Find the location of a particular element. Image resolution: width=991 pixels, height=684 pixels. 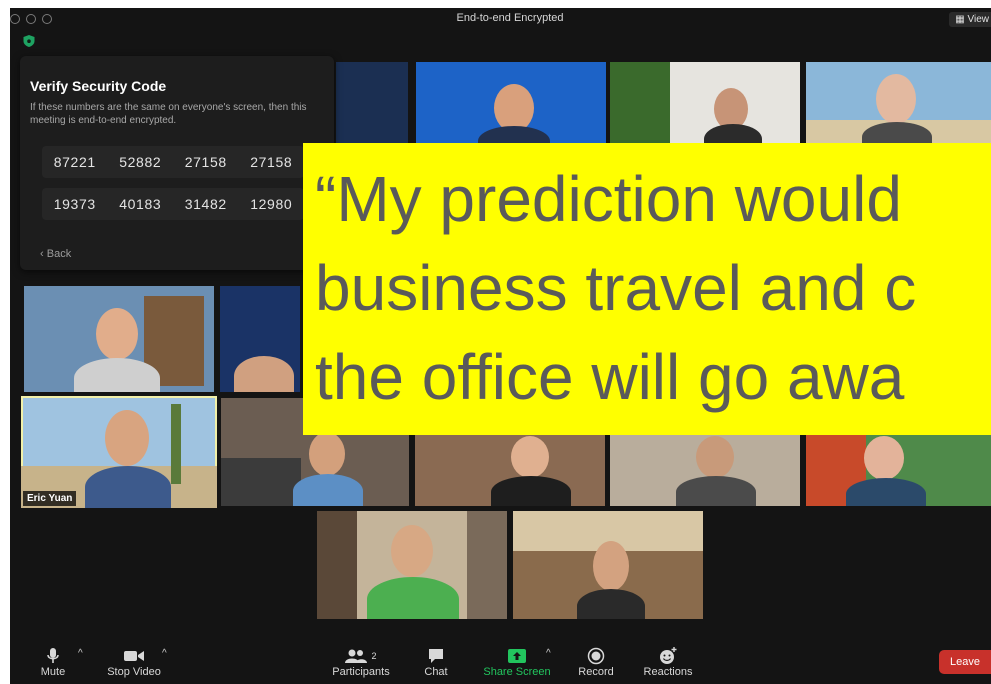

back-button: ‹ Back is located at coordinates (55, 254).